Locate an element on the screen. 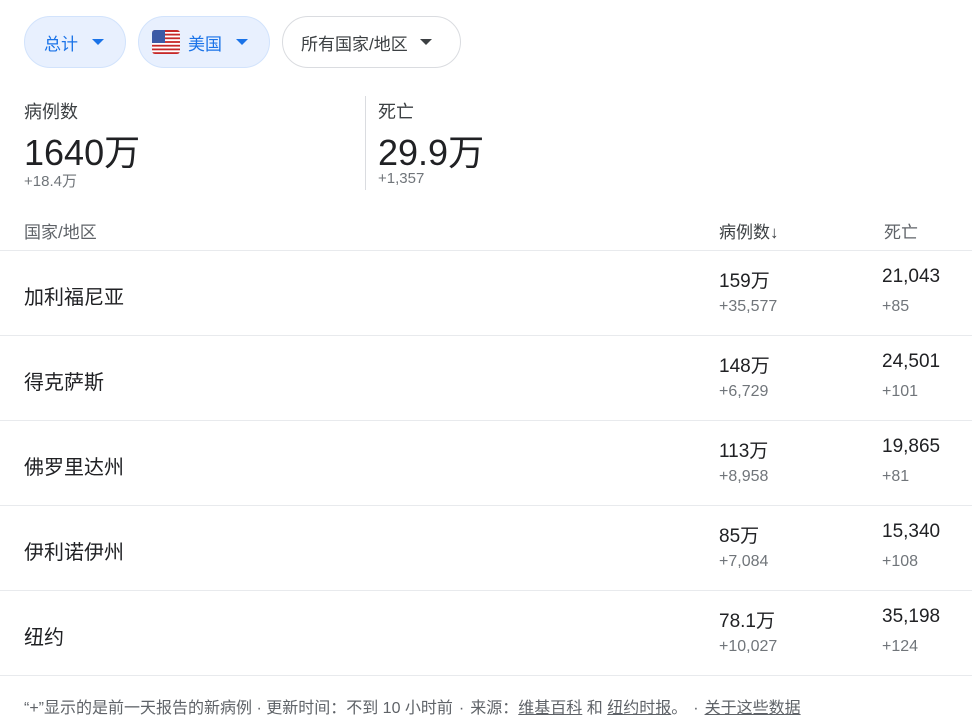  region-name: 得克萨斯 is located at coordinates (64, 383).